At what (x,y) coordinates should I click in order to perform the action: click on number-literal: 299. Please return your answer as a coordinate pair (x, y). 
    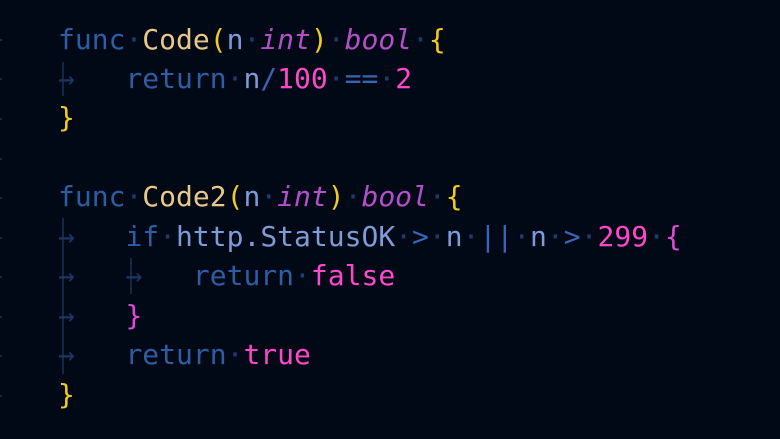
    Looking at the image, I should click on (623, 236).